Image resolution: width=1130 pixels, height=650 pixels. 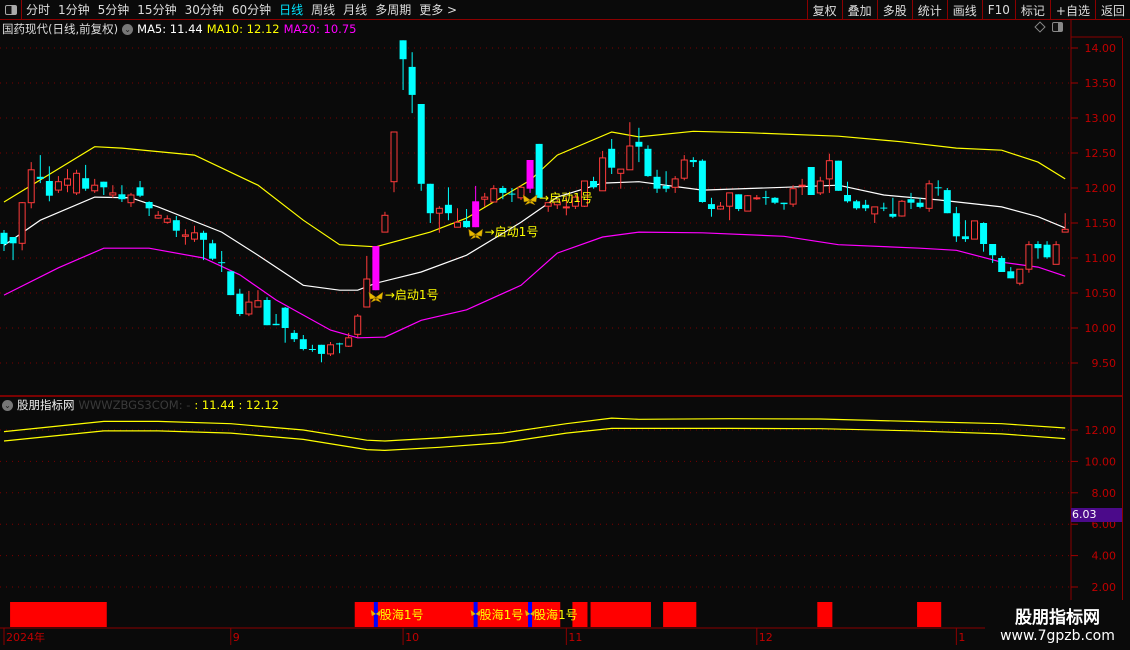 What do you see at coordinates (961, 637) in the screenshot?
I see `time-tick-label: 1` at bounding box center [961, 637].